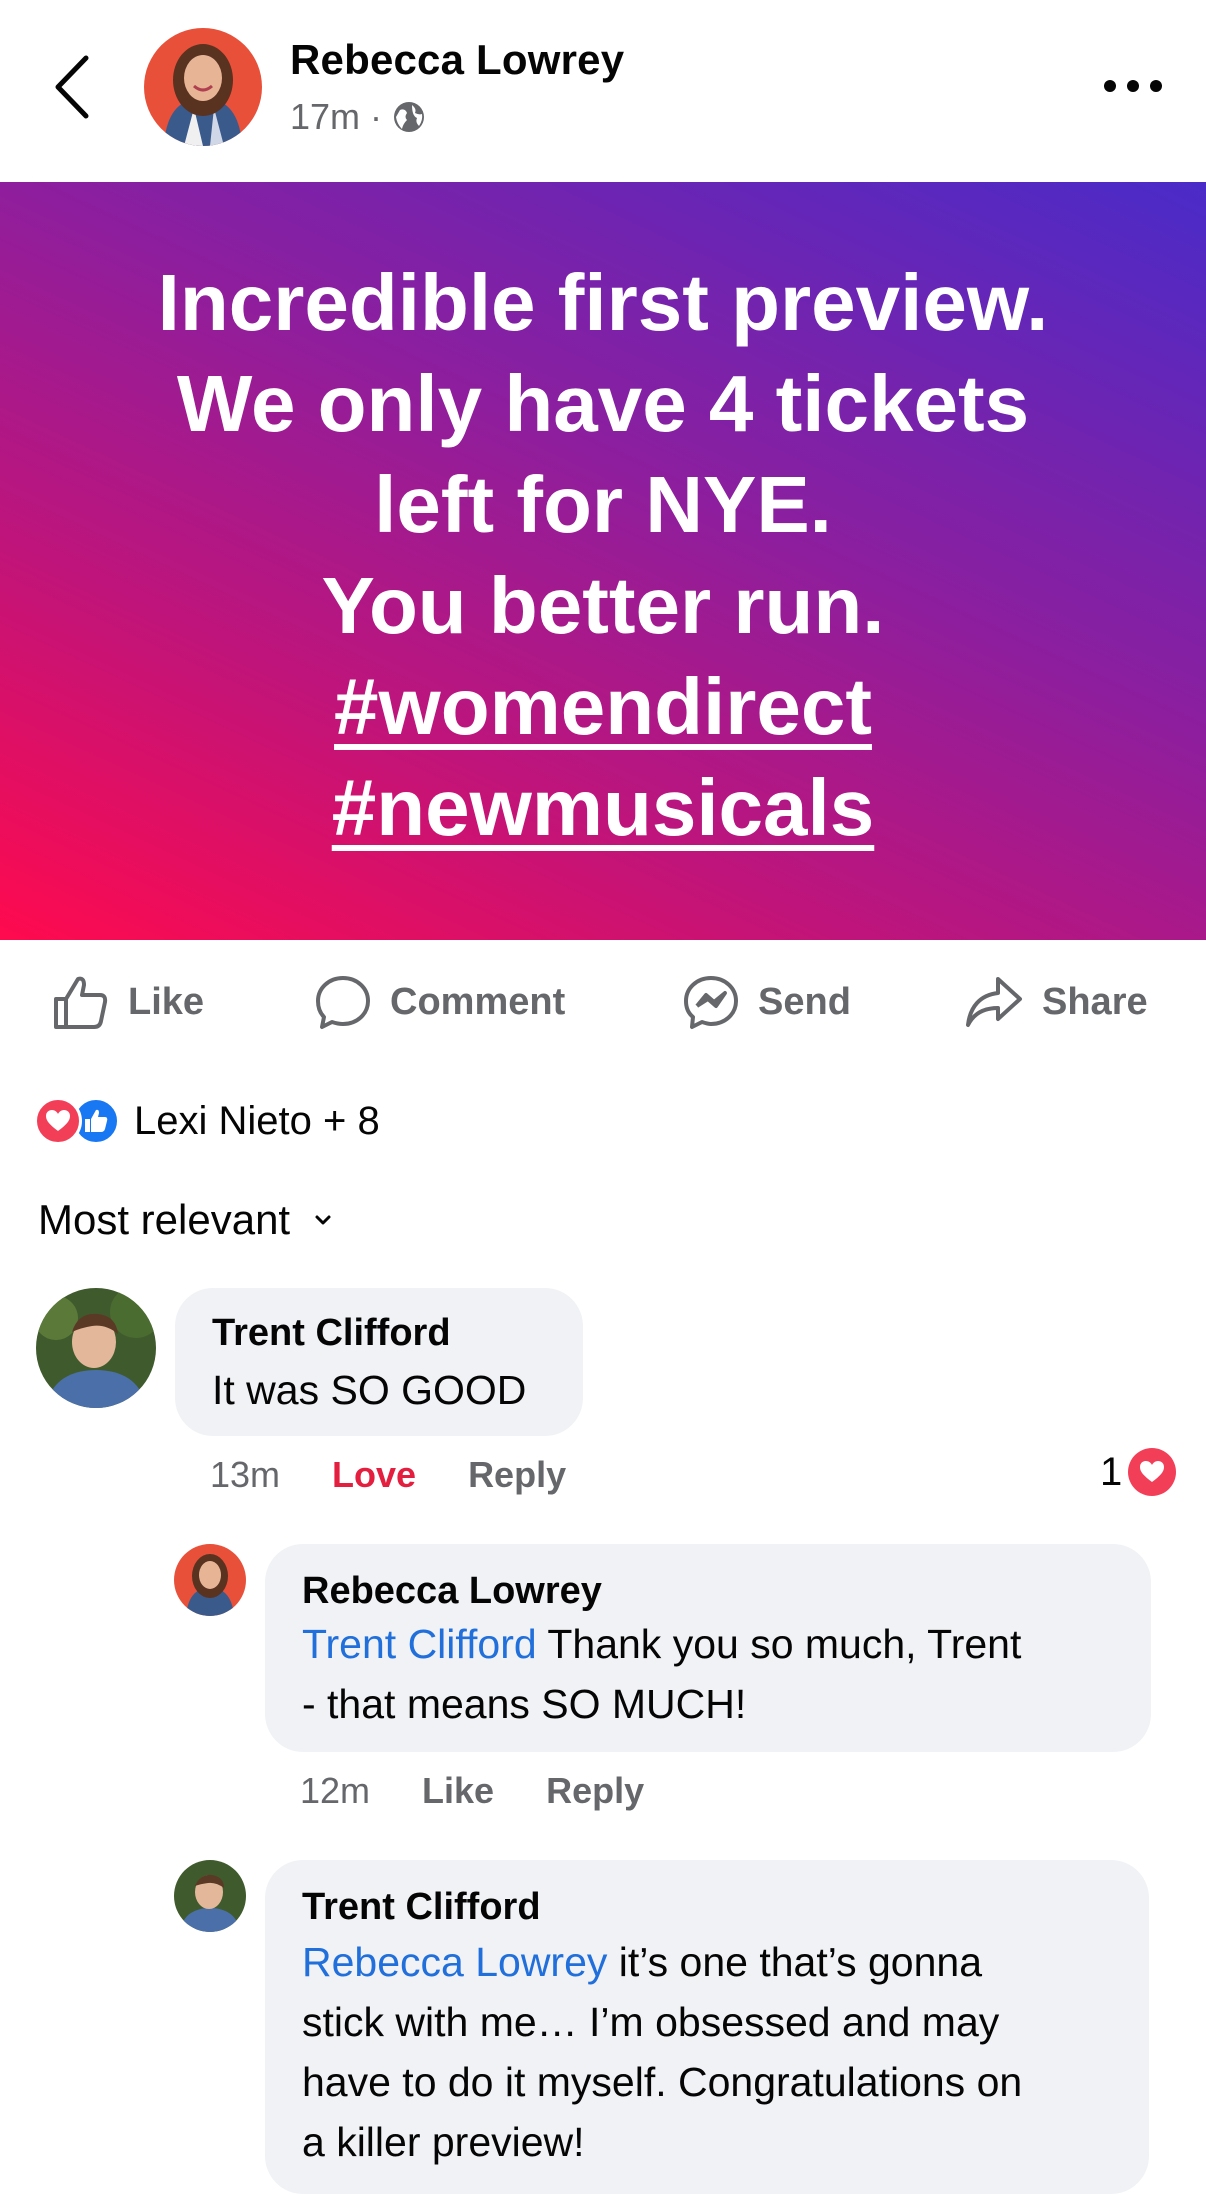  I want to click on reaction-summary: Lexi Nieto + 8, so click(207, 1121).